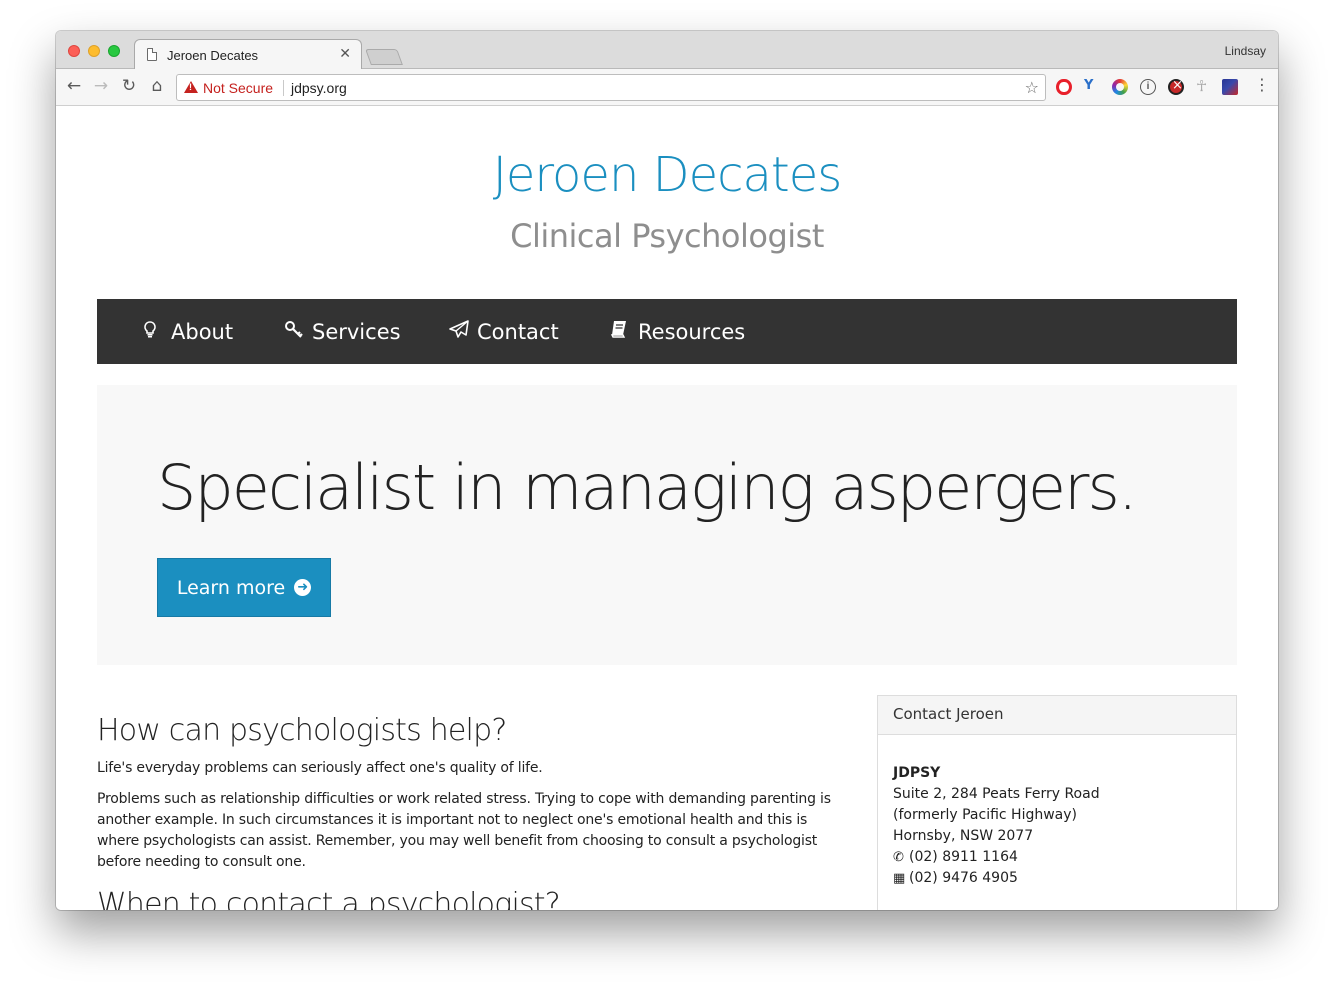  What do you see at coordinates (1176, 86) in the screenshot?
I see `blocker-extension-icon` at bounding box center [1176, 86].